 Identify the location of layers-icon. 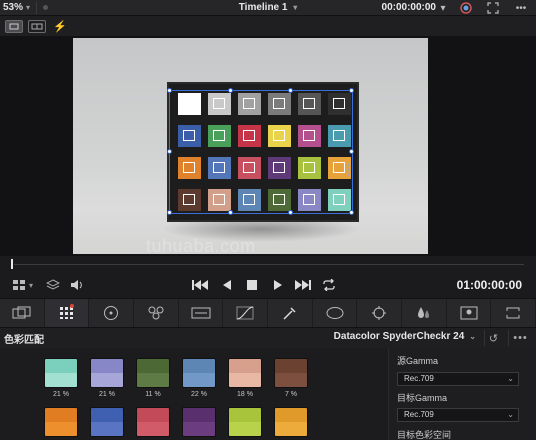
(53, 285).